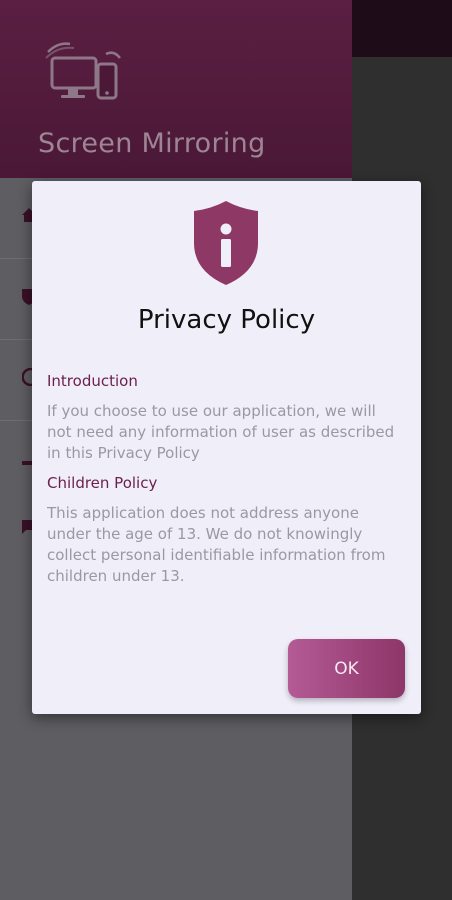  I want to click on ok-button: OK, so click(346, 668).